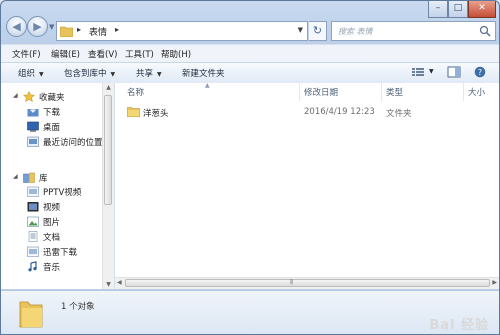 This screenshot has height=335, width=500. What do you see at coordinates (98, 31) in the screenshot?
I see `breadcrumb-item: 表情` at bounding box center [98, 31].